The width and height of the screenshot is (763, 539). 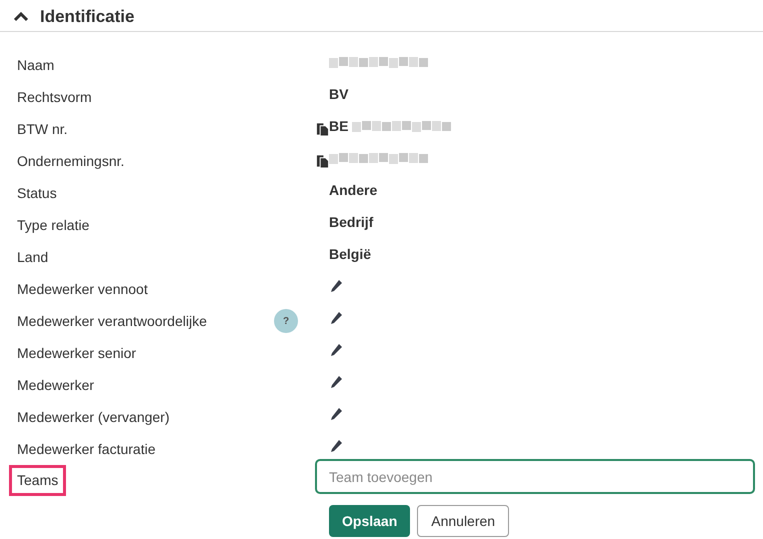 What do you see at coordinates (56, 385) in the screenshot?
I see `field-label: Medewerker` at bounding box center [56, 385].